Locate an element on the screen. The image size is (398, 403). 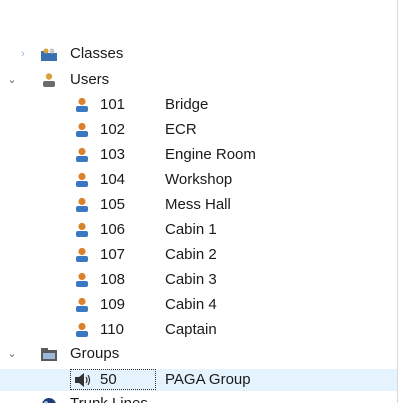
tree-node-users: ⌄ Users is located at coordinates (198, 80).